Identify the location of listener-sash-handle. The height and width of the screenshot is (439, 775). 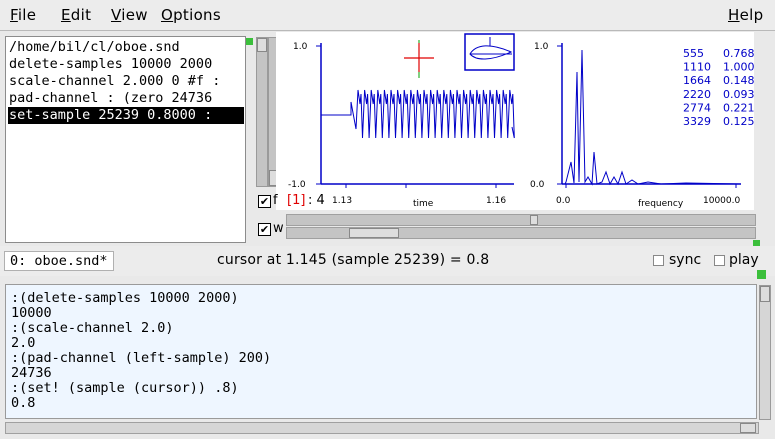
(761, 274).